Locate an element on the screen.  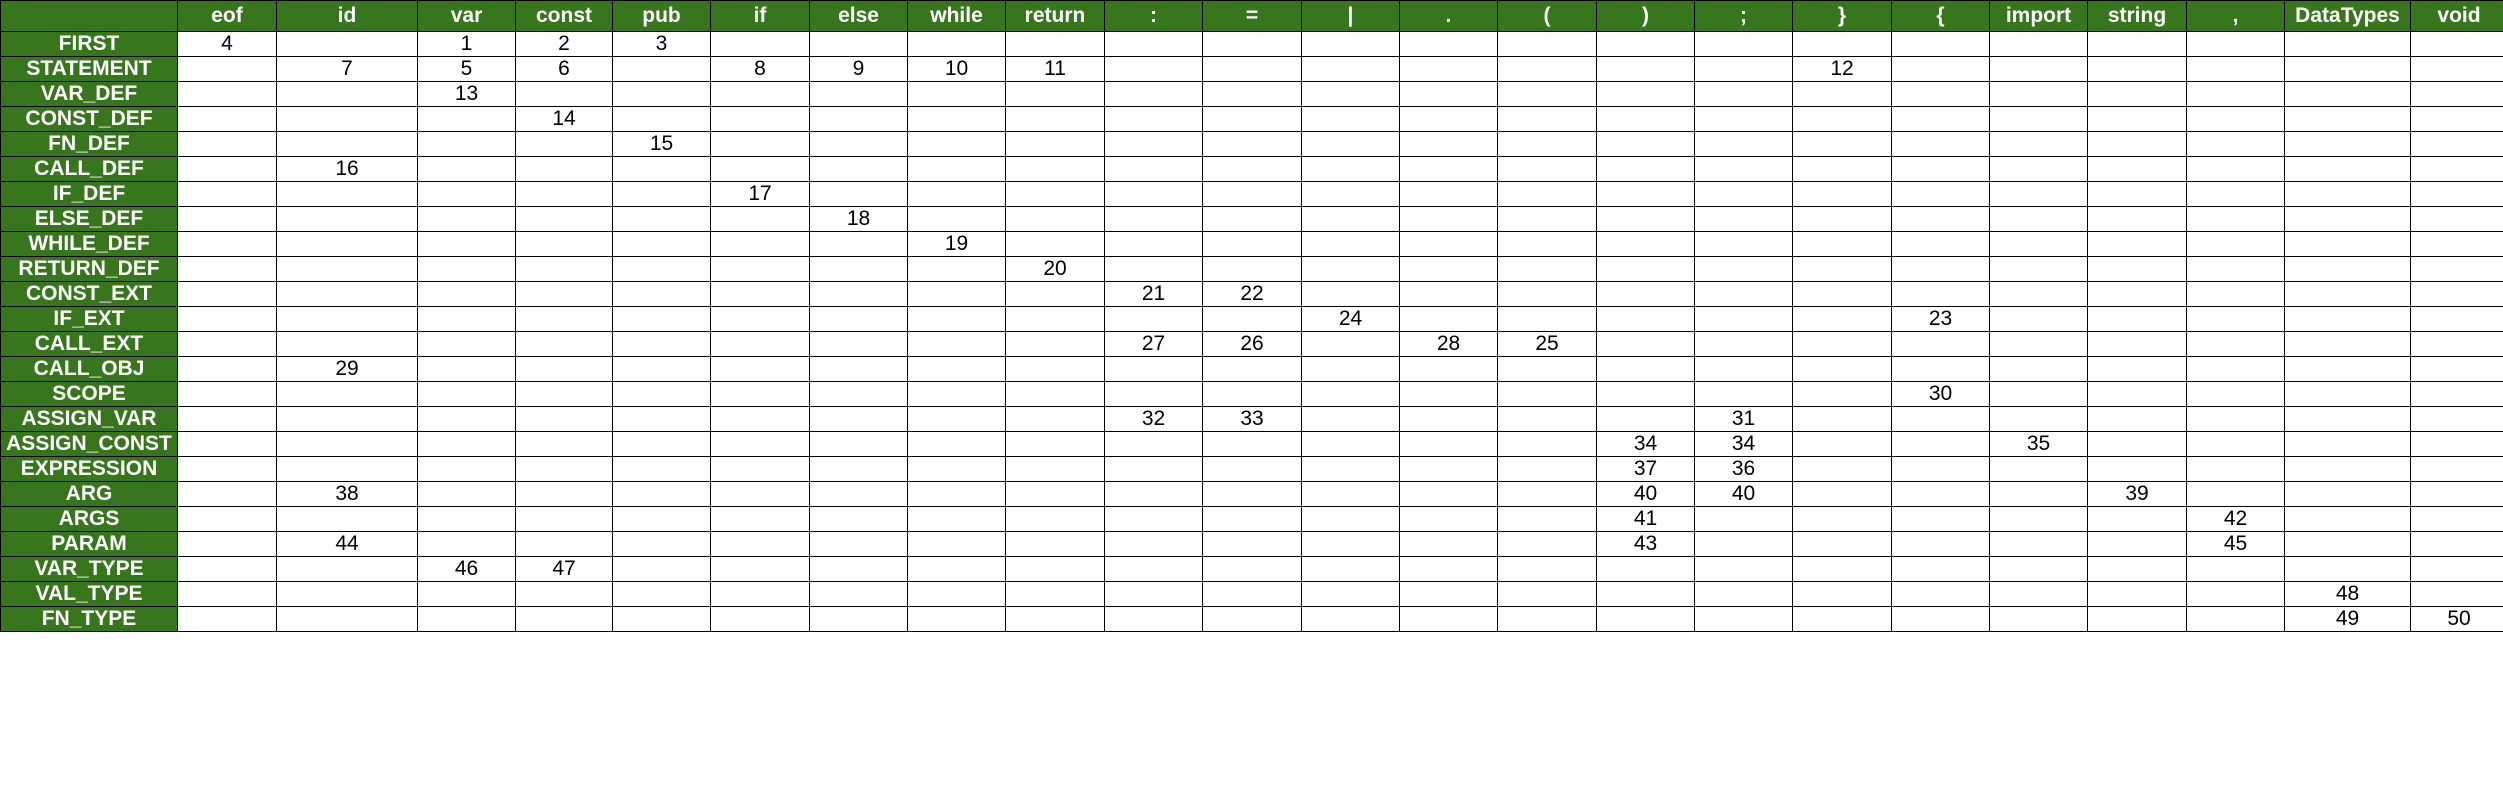
column-header: , is located at coordinates (2235, 16).